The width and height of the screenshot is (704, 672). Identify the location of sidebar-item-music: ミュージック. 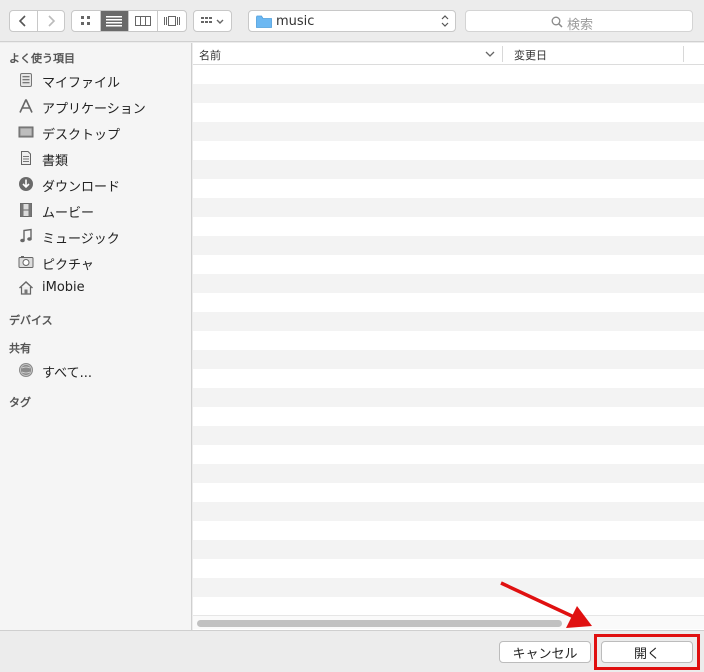
(95, 236).